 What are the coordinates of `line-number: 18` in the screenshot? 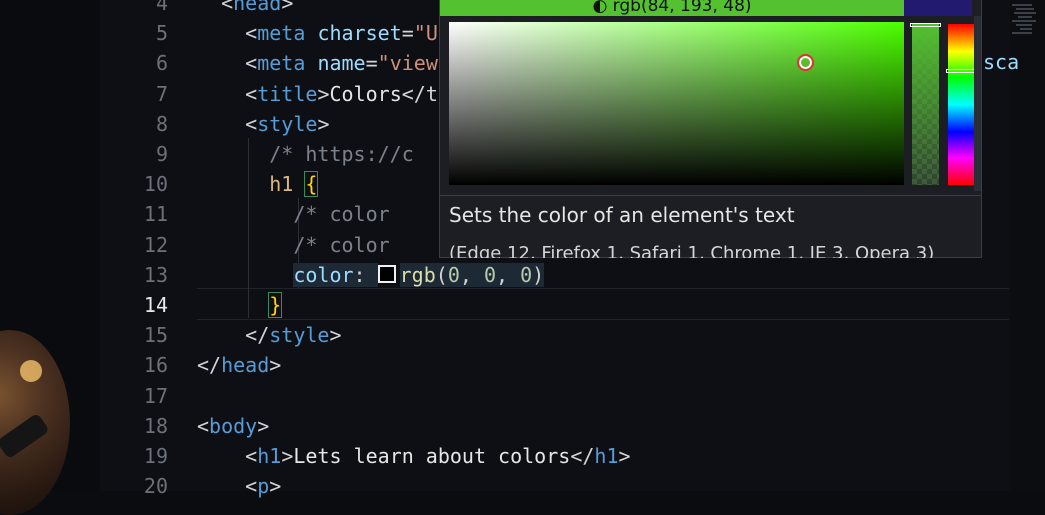 It's located at (155, 425).